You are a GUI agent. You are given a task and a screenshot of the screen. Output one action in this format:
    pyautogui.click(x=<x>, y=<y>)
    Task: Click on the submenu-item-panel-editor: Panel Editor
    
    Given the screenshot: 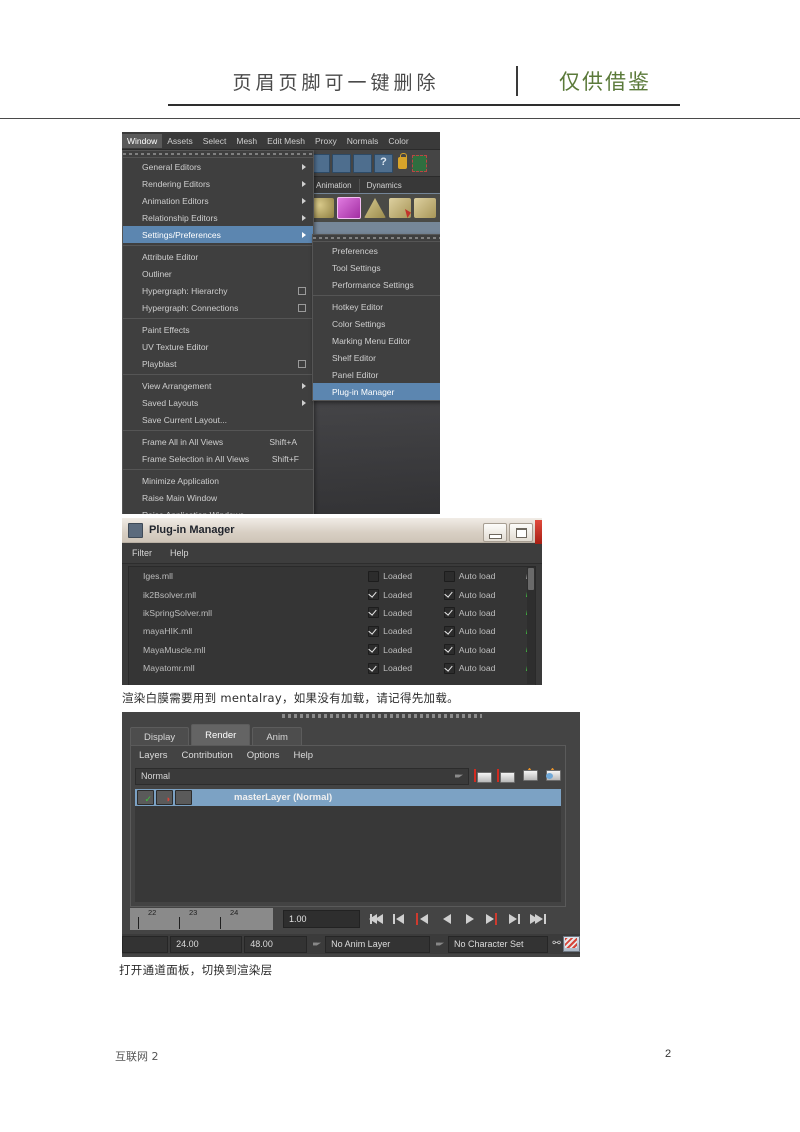 What is the action you would take?
    pyautogui.click(x=376, y=374)
    